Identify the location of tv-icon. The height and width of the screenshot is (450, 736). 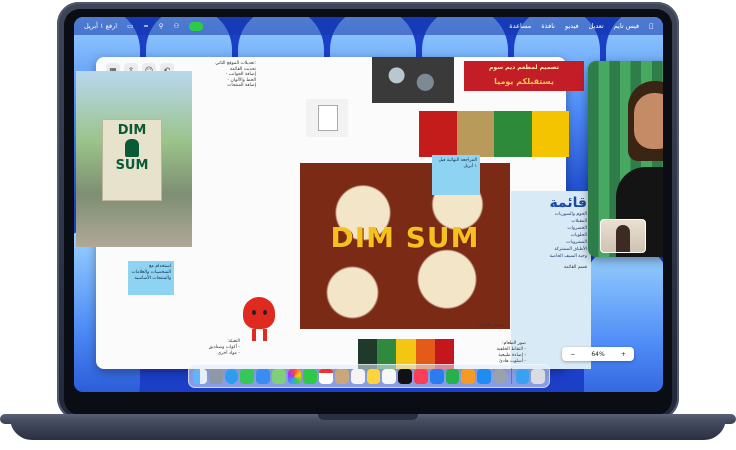
(405, 376).